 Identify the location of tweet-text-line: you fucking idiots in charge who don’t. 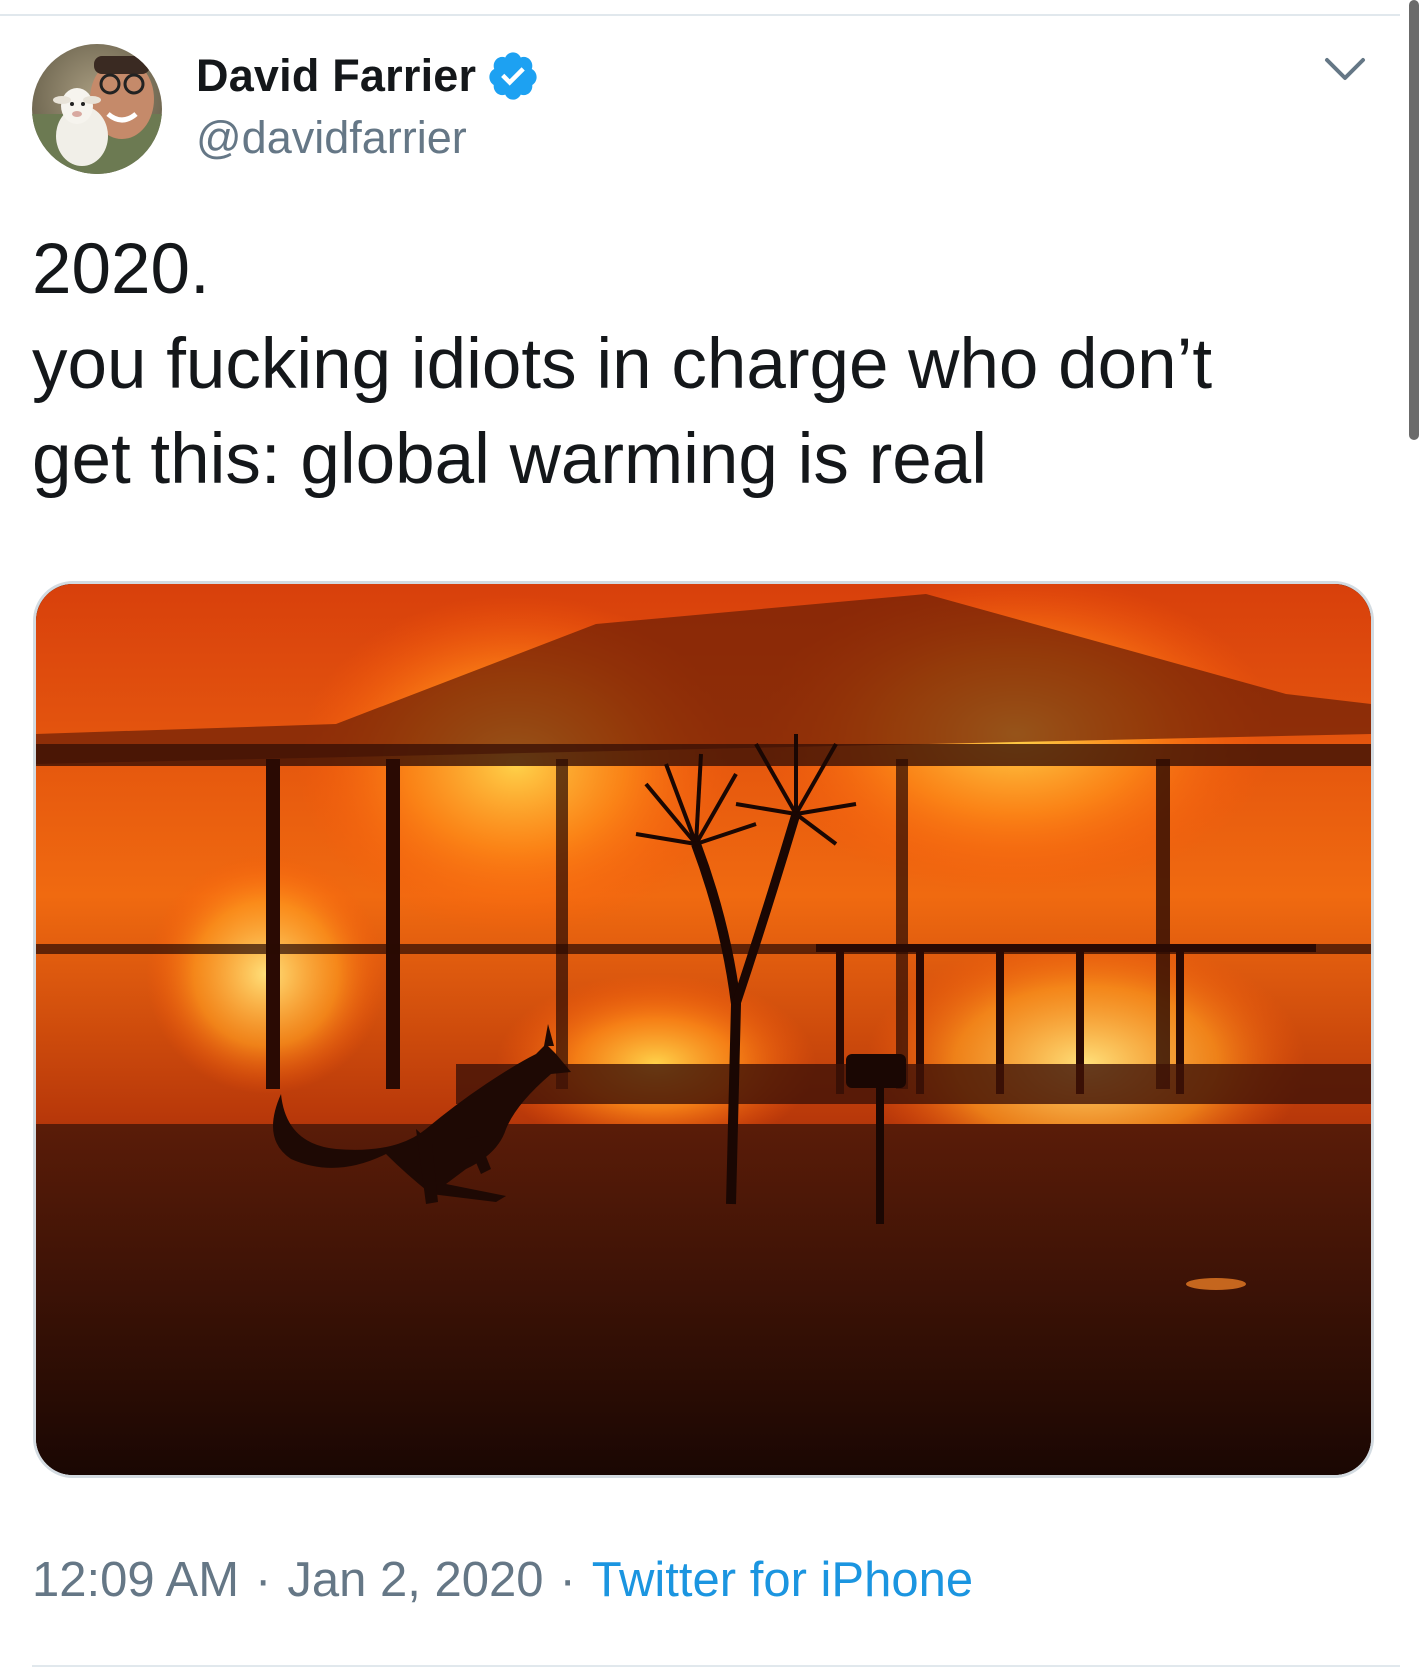
(622, 364).